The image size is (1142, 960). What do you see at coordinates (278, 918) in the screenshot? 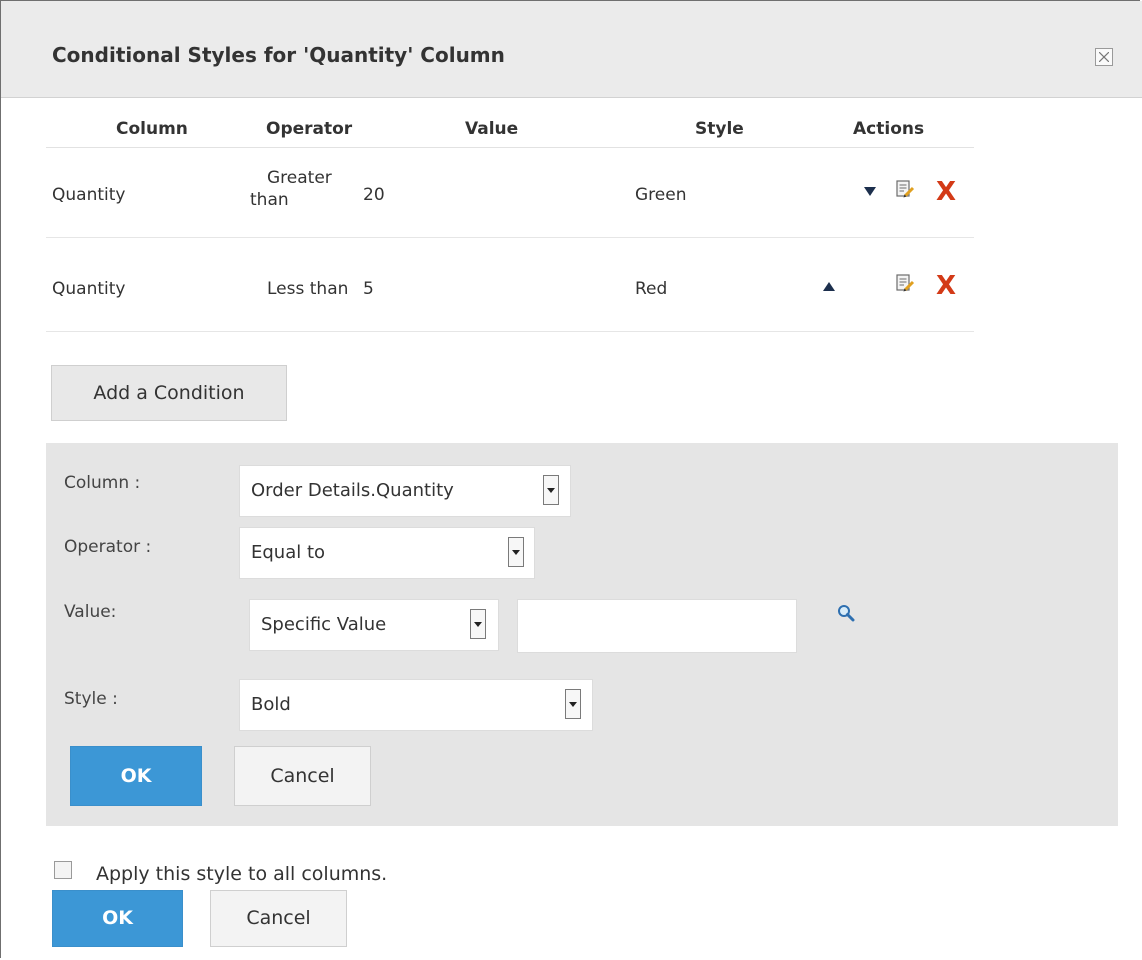
I see `cancel-button: Cancel` at bounding box center [278, 918].